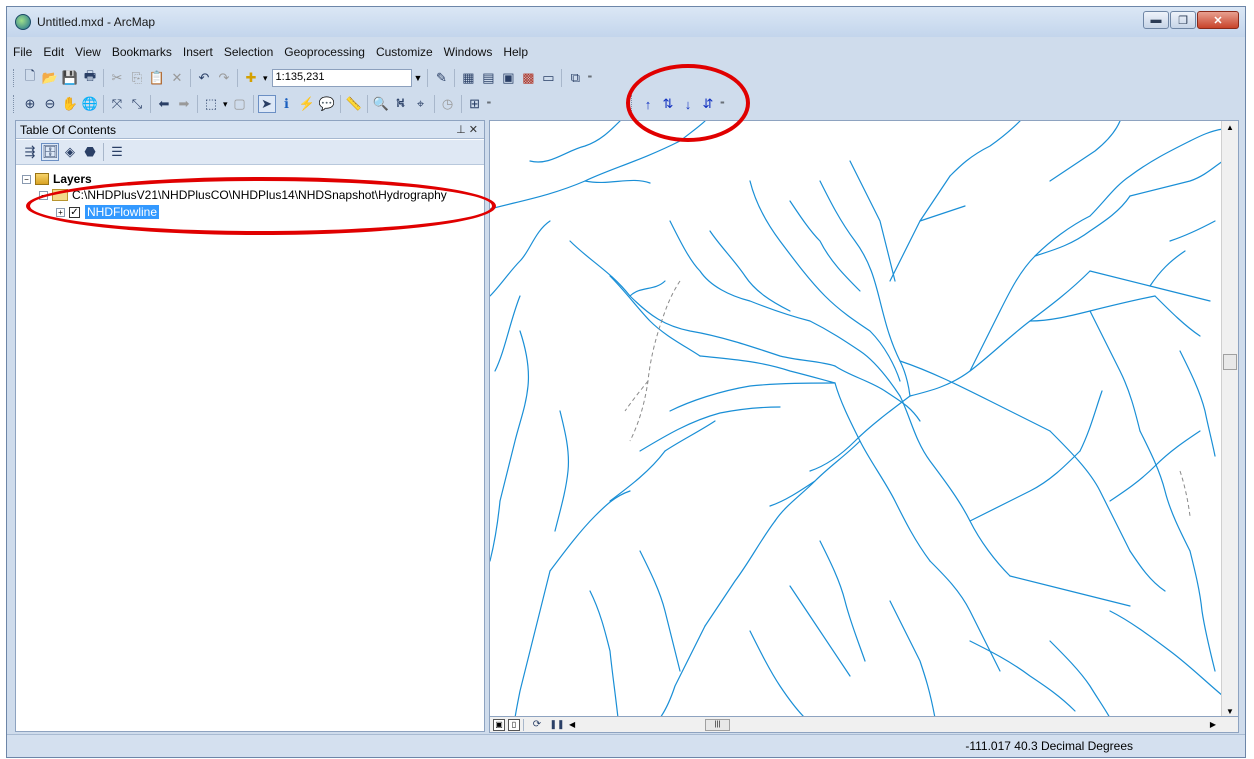 The image size is (1254, 759). I want to click on find-route-icon: ⛕, so click(401, 104).